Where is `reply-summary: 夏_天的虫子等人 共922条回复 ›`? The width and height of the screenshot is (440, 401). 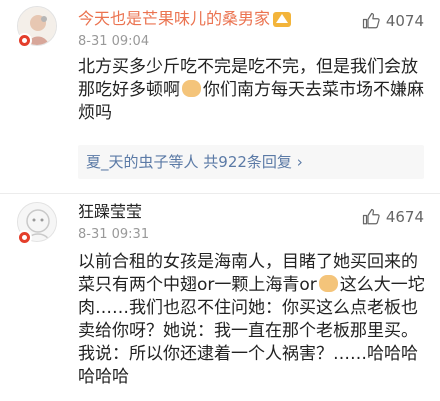 reply-summary: 夏_天的虫子等人 共922条回复 › is located at coordinates (251, 162).